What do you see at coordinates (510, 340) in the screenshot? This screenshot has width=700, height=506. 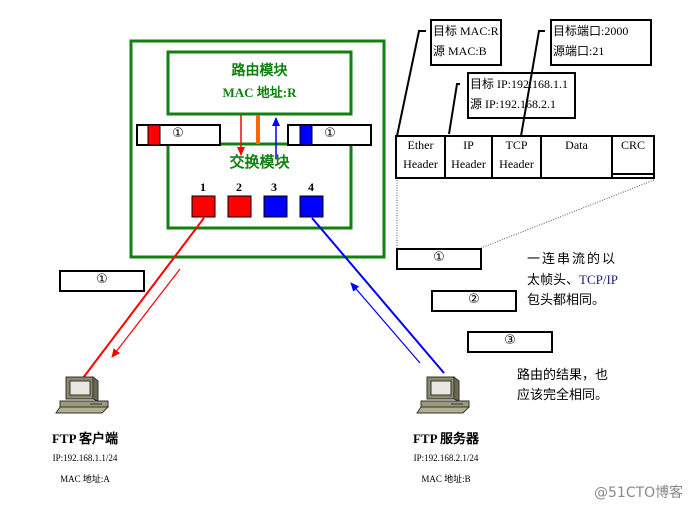 I see `flow-box-3-label: ③` at bounding box center [510, 340].